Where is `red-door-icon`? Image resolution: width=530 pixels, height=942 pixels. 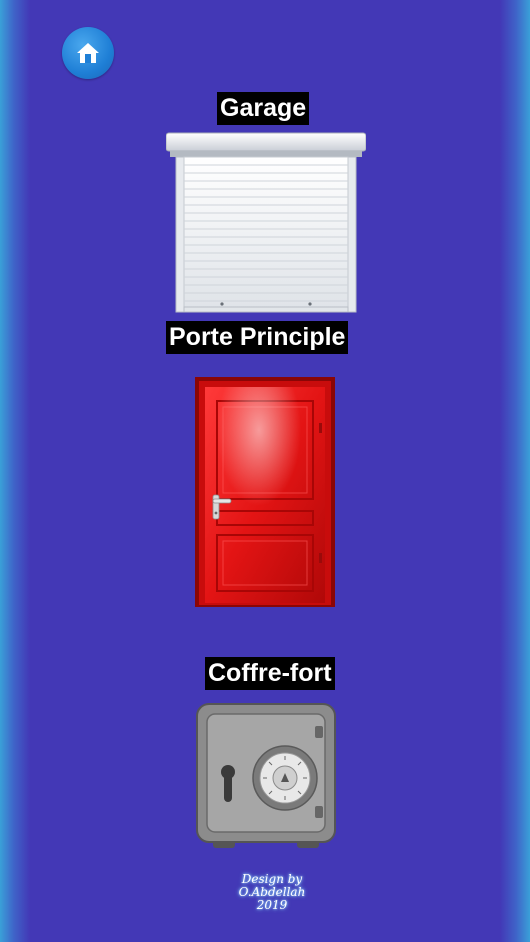
red-door-icon is located at coordinates (265, 492).